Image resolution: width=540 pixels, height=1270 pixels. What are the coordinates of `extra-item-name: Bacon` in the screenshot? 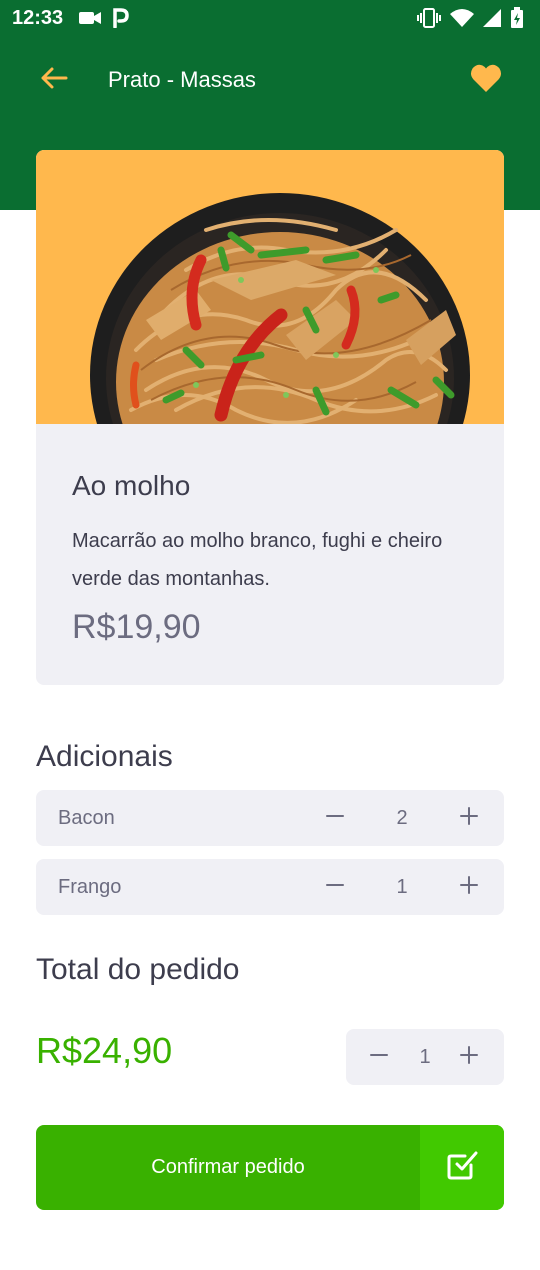 It's located at (86, 818).